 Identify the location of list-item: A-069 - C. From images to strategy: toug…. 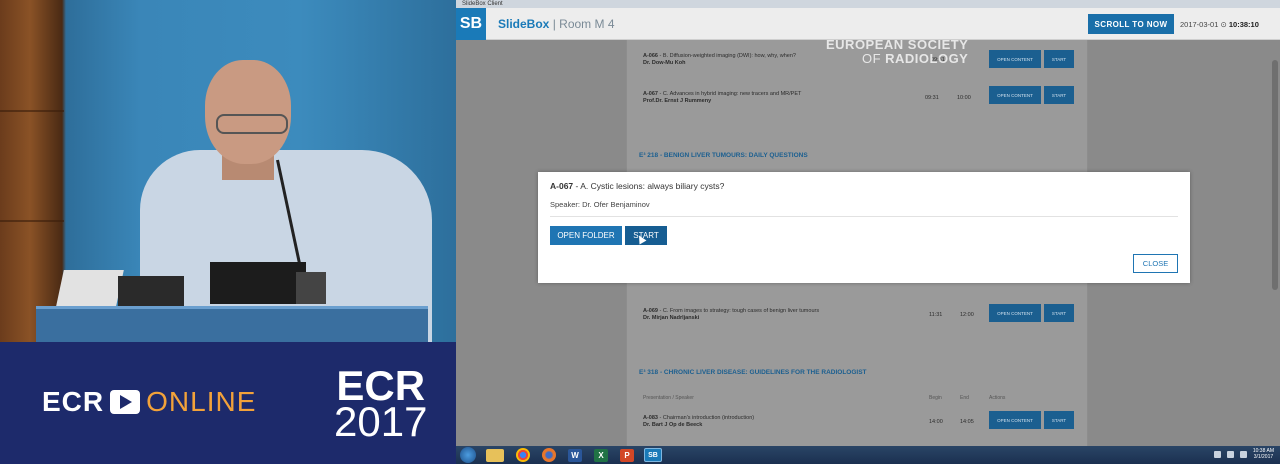
(731, 314).